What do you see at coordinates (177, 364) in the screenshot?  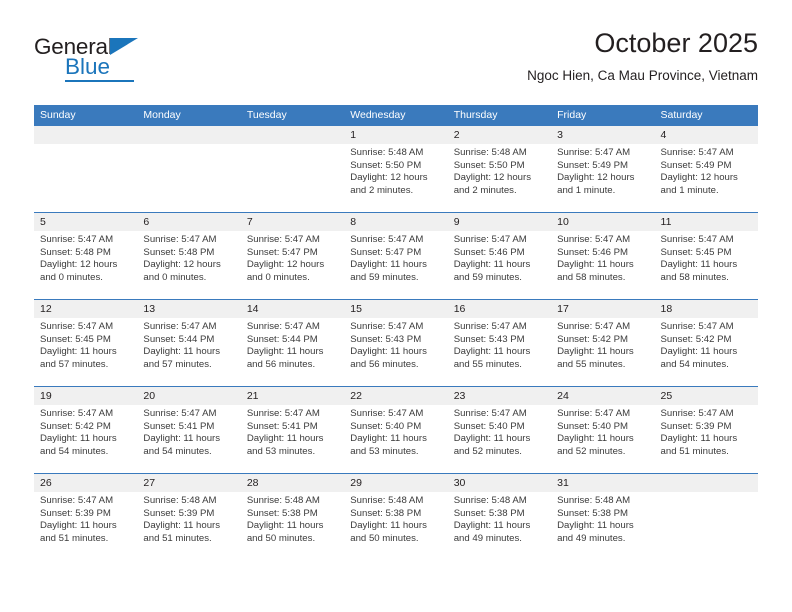 I see `daylight-text-cont: and 57 minutes.` at bounding box center [177, 364].